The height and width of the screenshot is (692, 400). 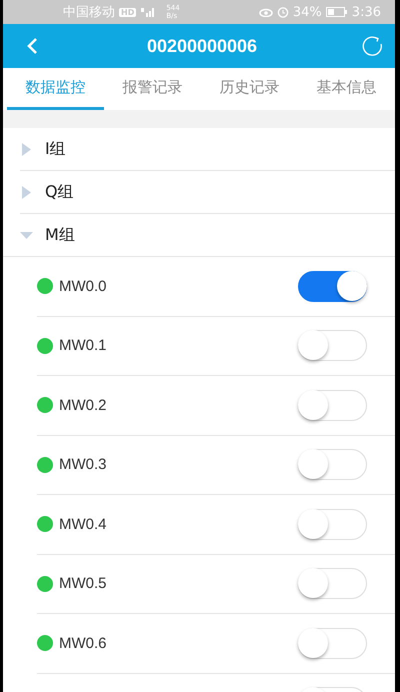 What do you see at coordinates (83, 286) in the screenshot?
I see `item-label: MW0.0` at bounding box center [83, 286].